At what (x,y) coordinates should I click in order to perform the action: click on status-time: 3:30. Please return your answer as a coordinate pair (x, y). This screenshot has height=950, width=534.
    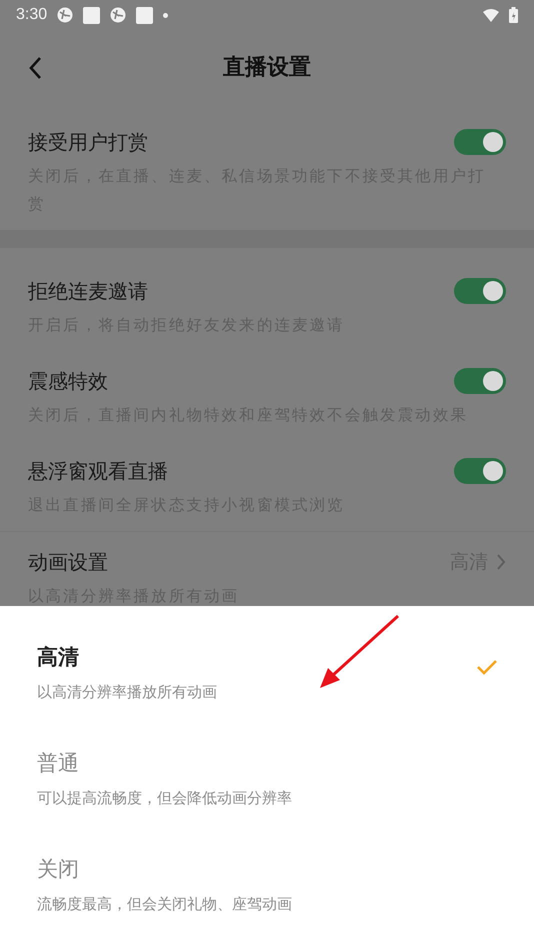
    Looking at the image, I should click on (32, 15).